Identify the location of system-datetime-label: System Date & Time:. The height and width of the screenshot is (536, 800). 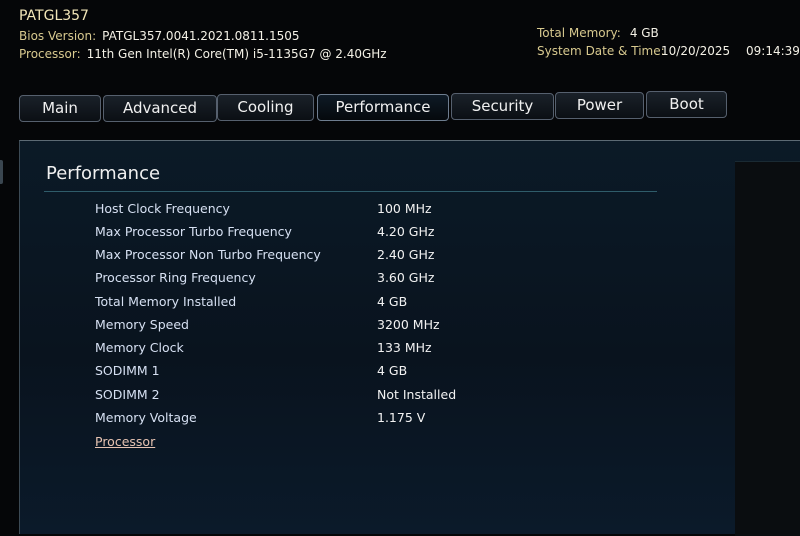
(601, 51).